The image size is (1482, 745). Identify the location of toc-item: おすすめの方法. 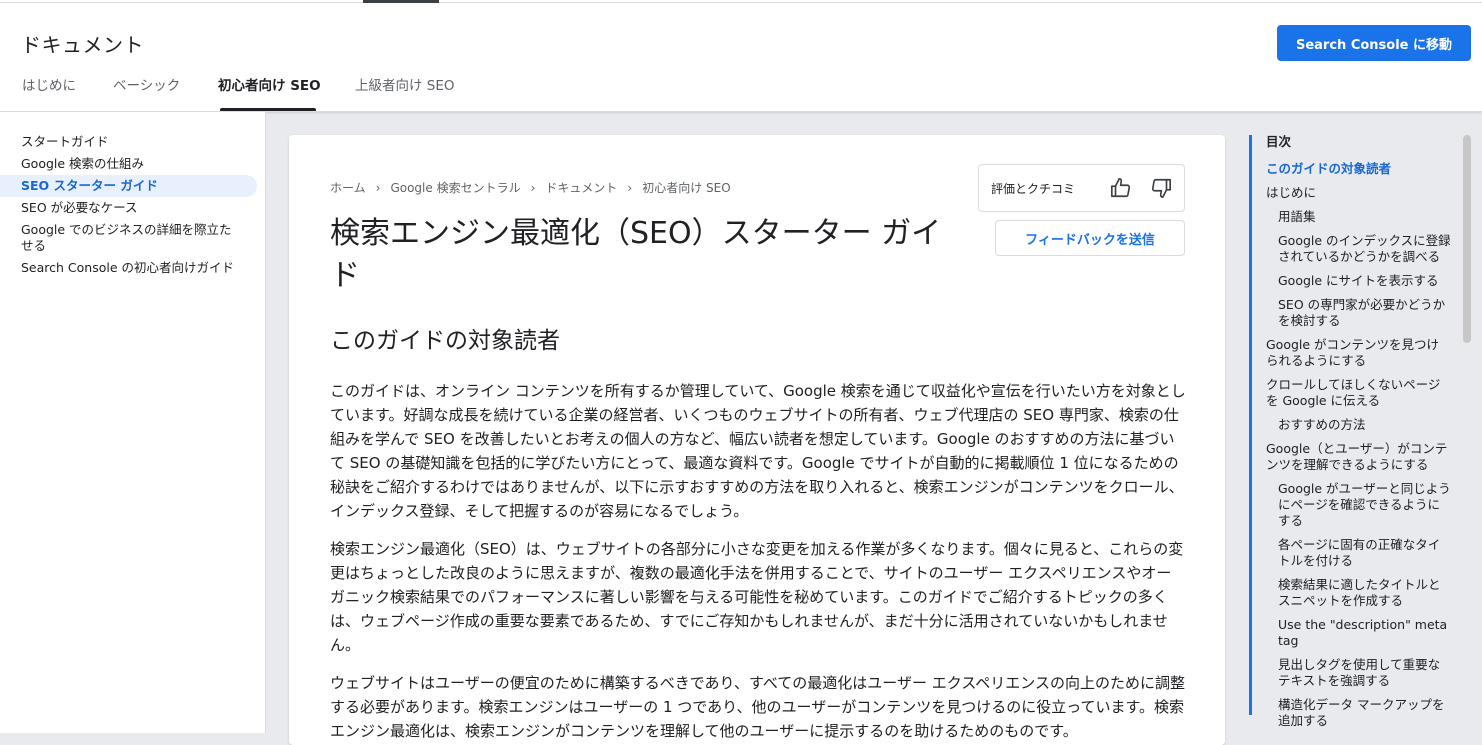
(1355, 427).